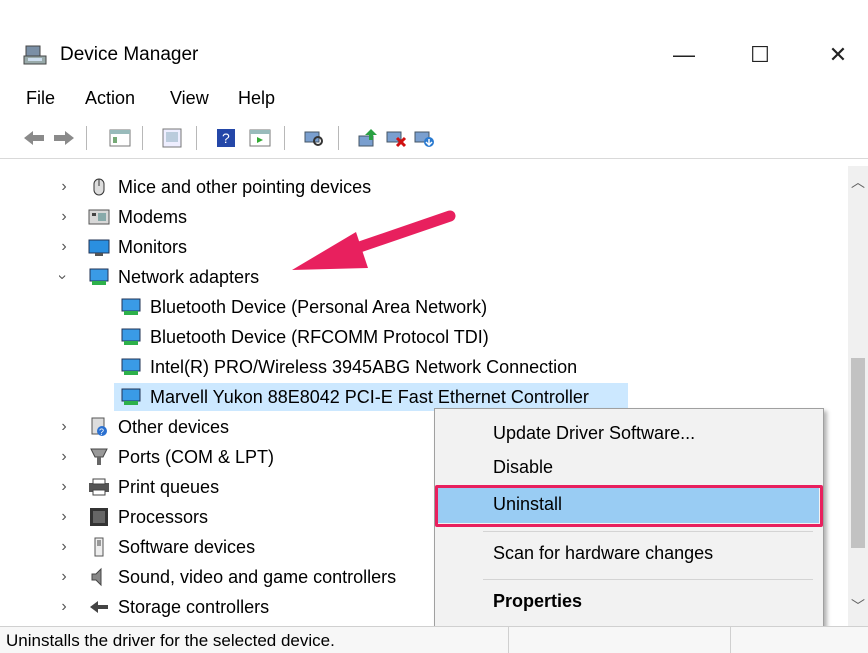 Image resolution: width=868 pixels, height=653 pixels. I want to click on minimize-button: —, so click(684, 55).